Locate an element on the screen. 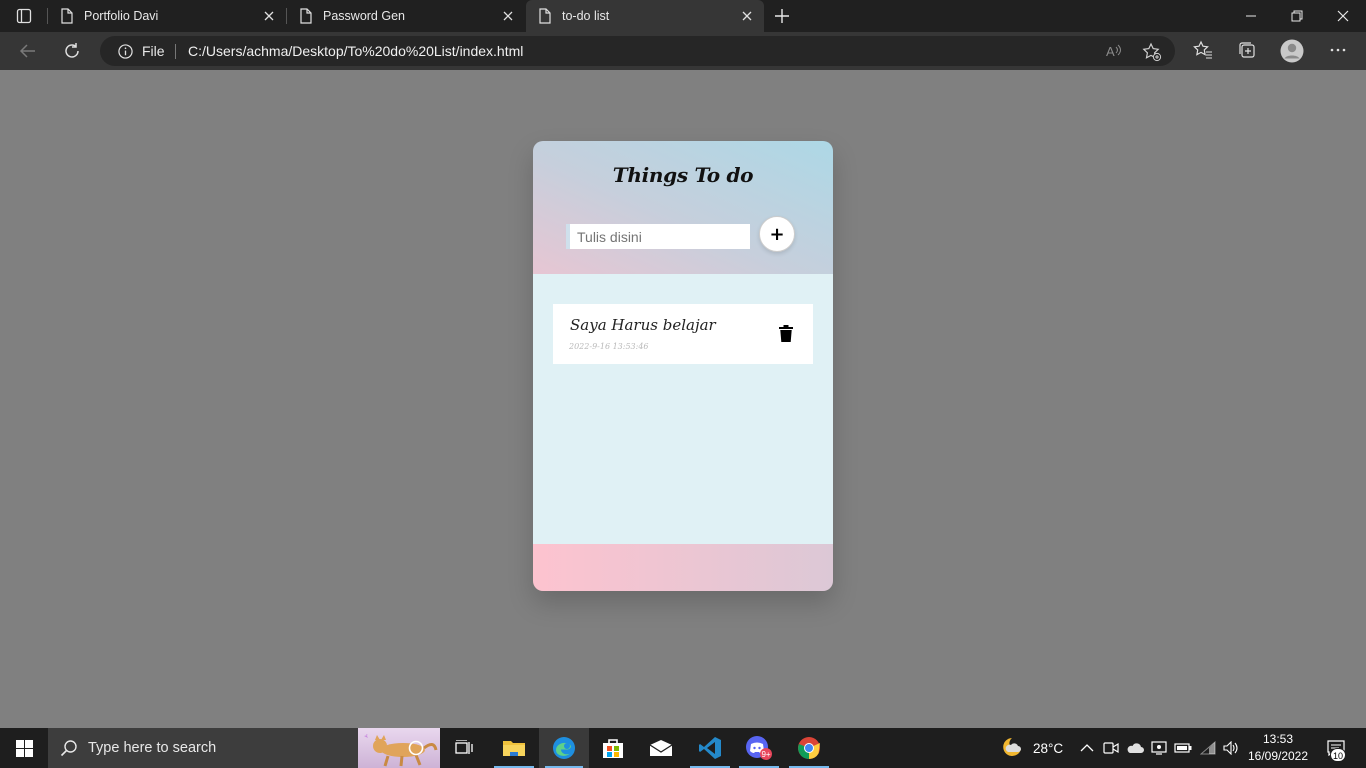 The width and height of the screenshot is (1366, 768). vs-code-button is located at coordinates (710, 748).